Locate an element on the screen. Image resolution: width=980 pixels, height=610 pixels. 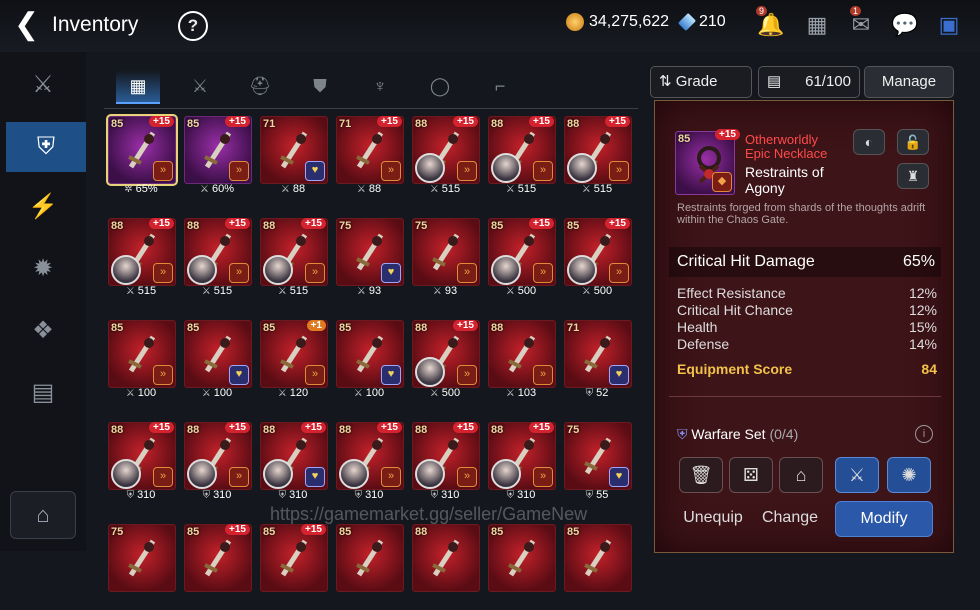
set-icon: ◆ is located at coordinates (722, 182).